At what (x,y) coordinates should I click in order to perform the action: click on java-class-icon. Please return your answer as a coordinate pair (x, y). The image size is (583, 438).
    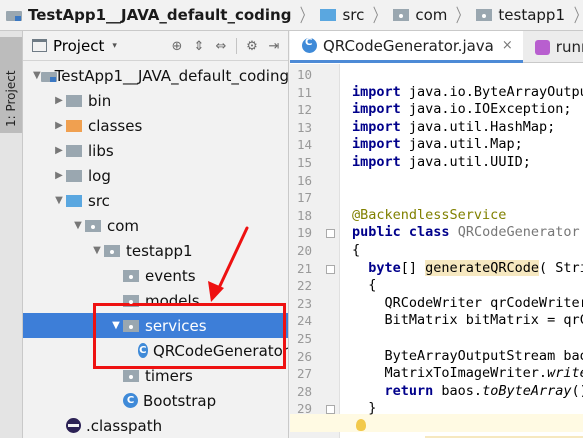
    Looking at the image, I should click on (309, 45).